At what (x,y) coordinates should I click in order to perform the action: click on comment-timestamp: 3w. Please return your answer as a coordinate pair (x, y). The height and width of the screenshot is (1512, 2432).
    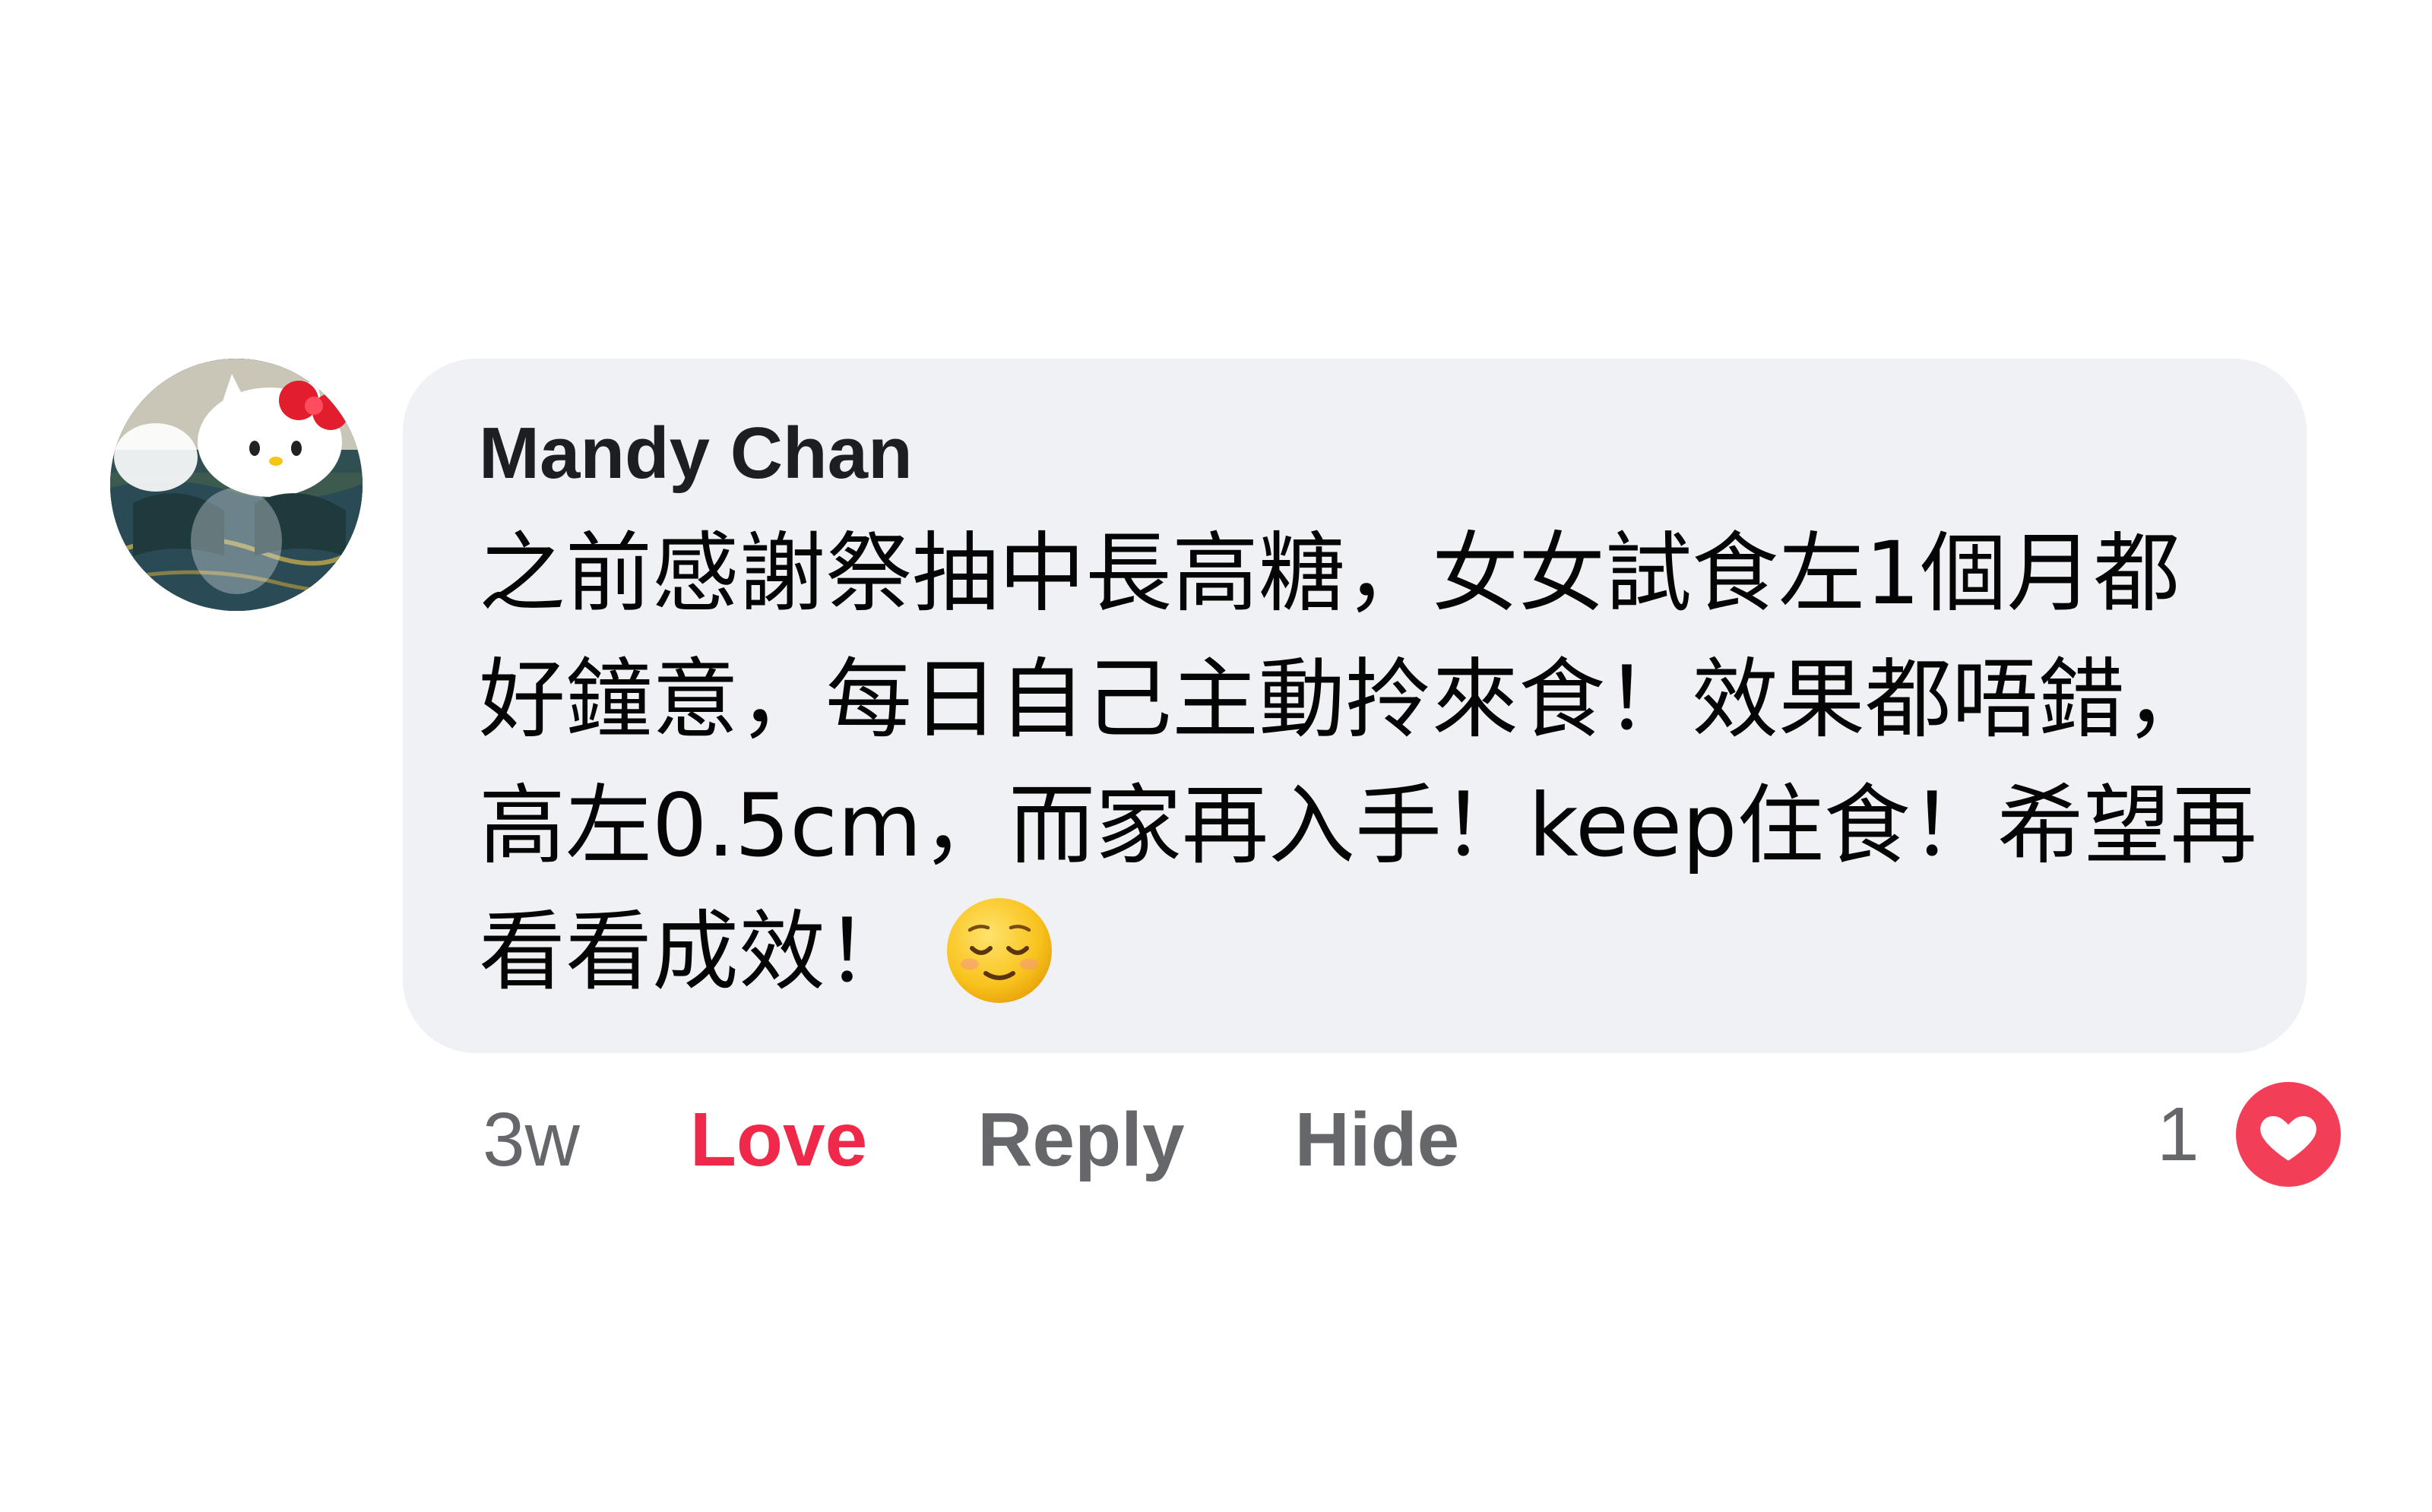
    Looking at the image, I should click on (531, 1140).